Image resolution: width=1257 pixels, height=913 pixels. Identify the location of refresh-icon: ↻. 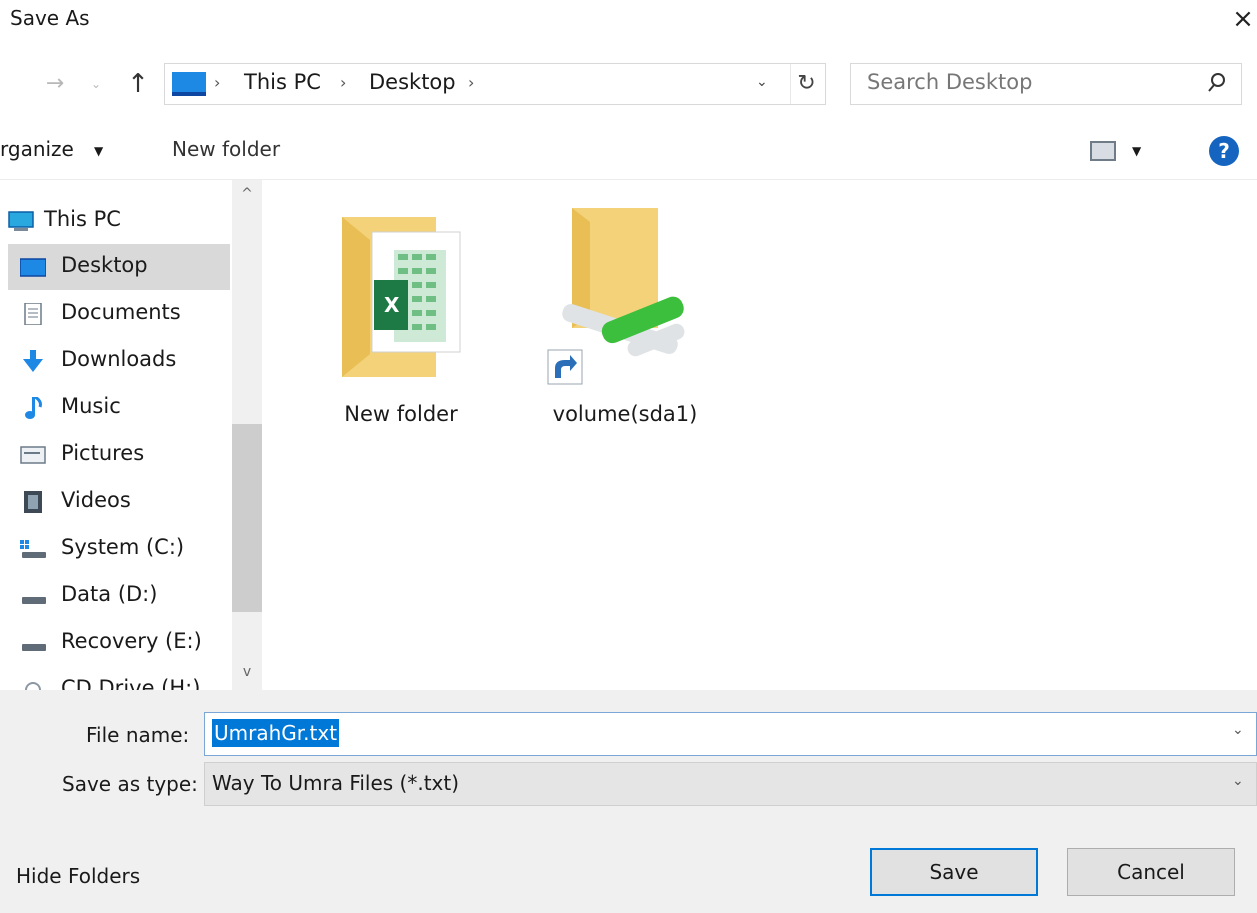
(806, 84).